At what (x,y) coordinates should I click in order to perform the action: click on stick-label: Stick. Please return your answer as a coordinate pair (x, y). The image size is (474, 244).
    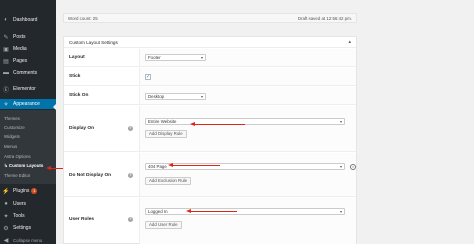
    Looking at the image, I should click on (75, 76).